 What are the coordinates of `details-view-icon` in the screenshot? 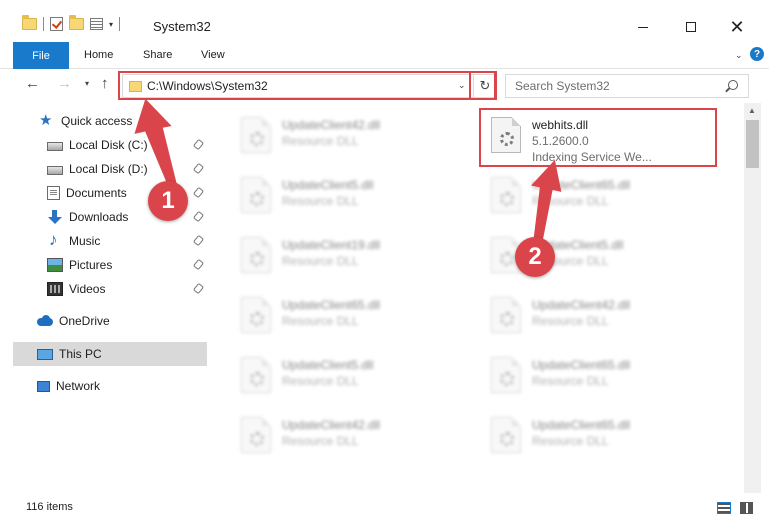 It's located at (724, 508).